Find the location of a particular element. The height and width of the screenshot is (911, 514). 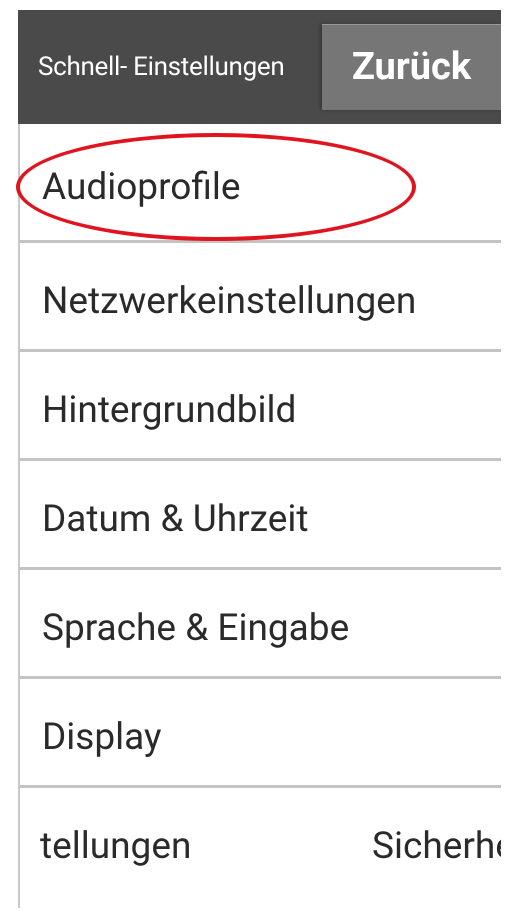

menu-item-partial-row: tellungen Sicherheit is located at coordinates (259, 848).